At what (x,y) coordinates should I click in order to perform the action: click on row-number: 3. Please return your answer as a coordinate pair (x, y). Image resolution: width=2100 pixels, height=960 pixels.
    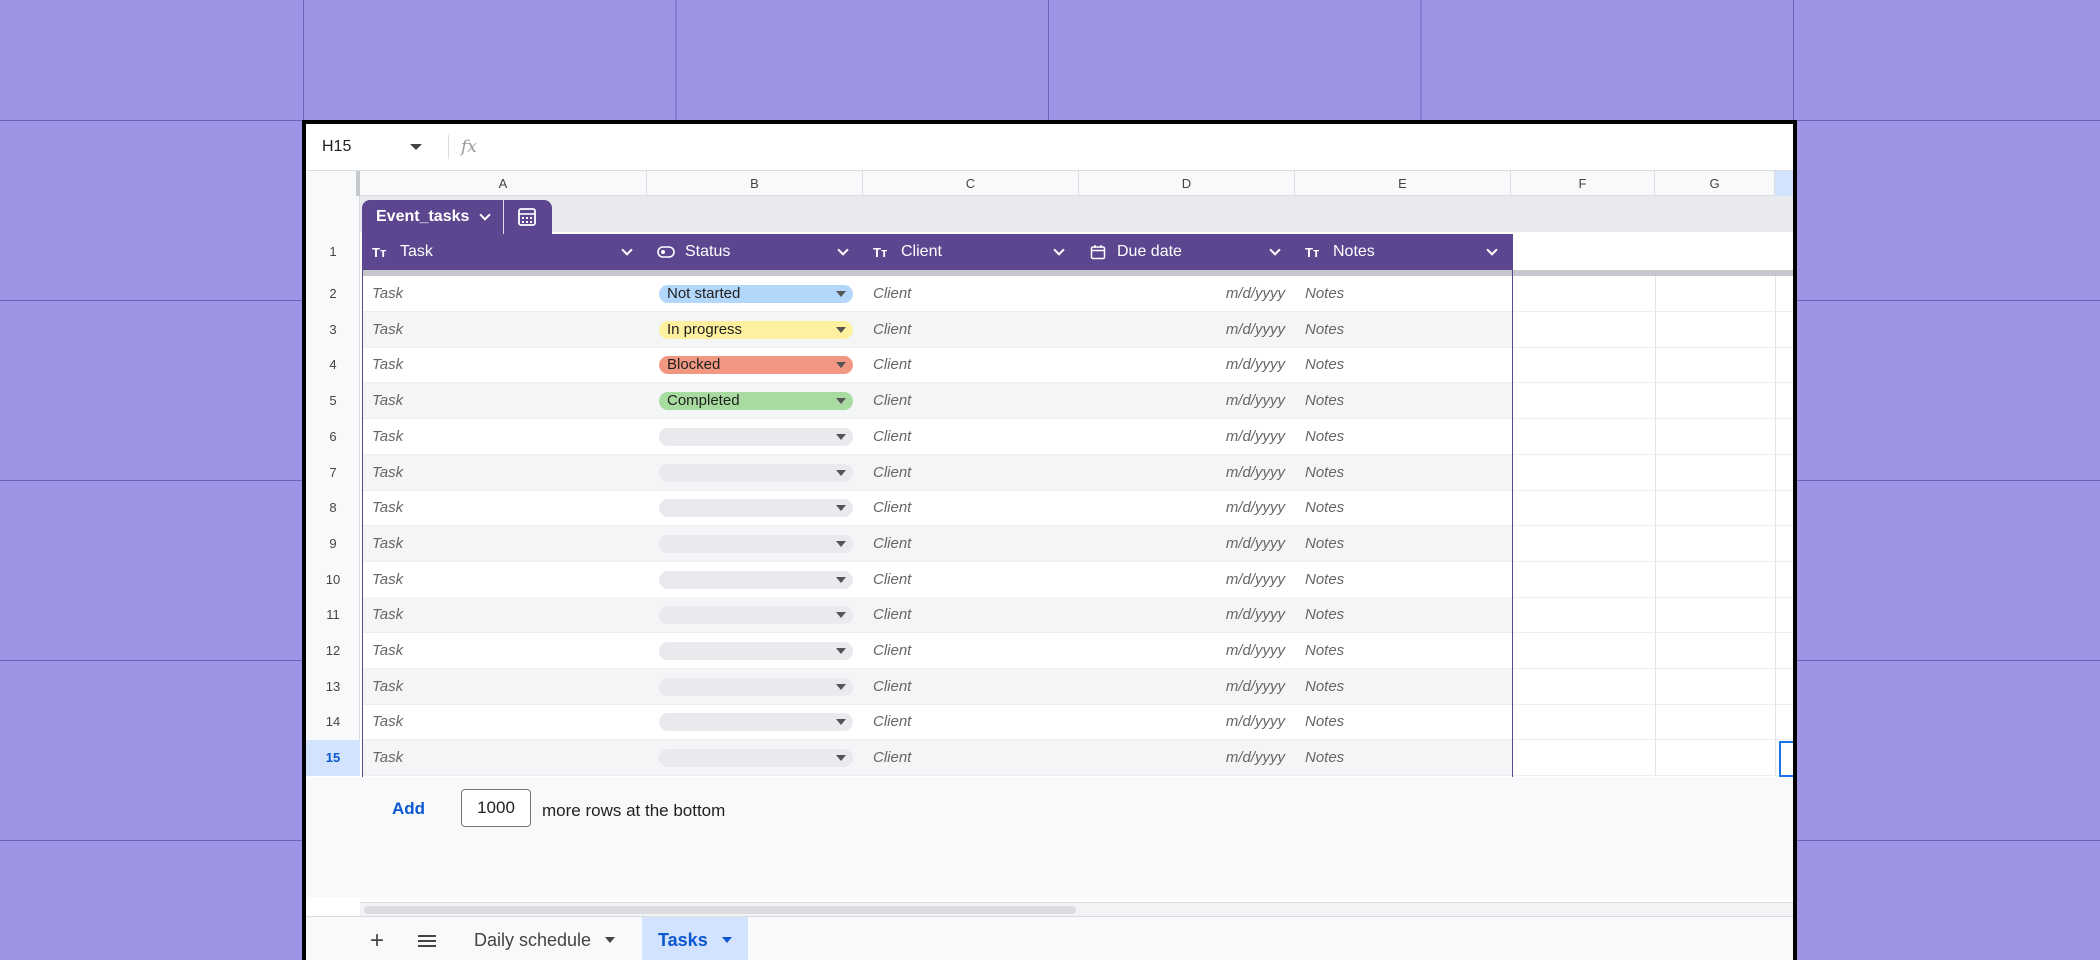
    Looking at the image, I should click on (333, 330).